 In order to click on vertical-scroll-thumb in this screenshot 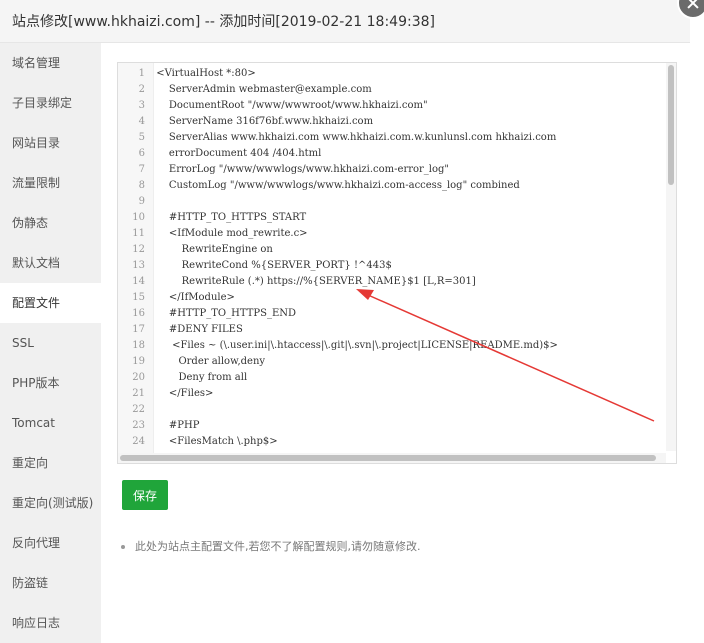, I will do `click(671, 125)`.